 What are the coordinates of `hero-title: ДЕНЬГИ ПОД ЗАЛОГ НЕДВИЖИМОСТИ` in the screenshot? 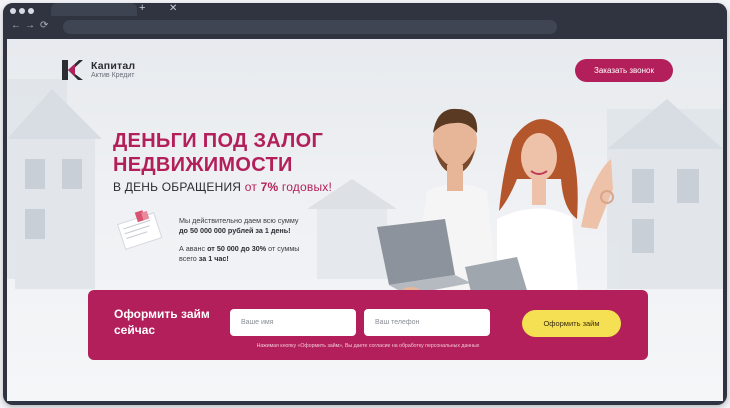 It's located at (243, 153).